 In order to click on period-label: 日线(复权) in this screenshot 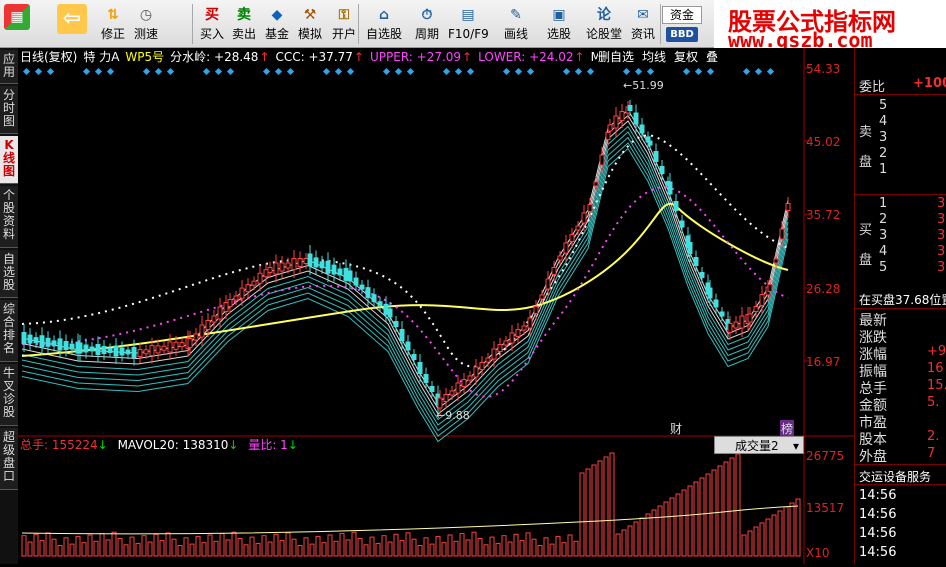, I will do `click(48, 57)`.